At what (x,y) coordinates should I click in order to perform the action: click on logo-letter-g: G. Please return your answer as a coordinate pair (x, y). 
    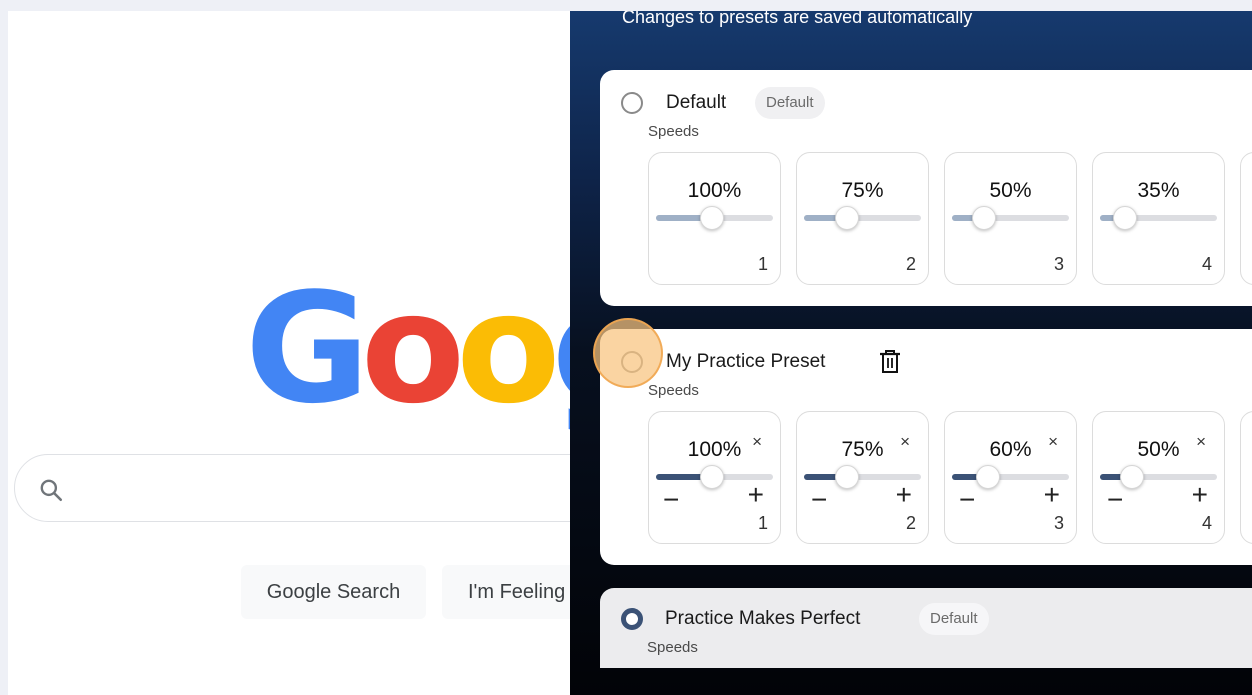
    Looking at the image, I should click on (307, 348).